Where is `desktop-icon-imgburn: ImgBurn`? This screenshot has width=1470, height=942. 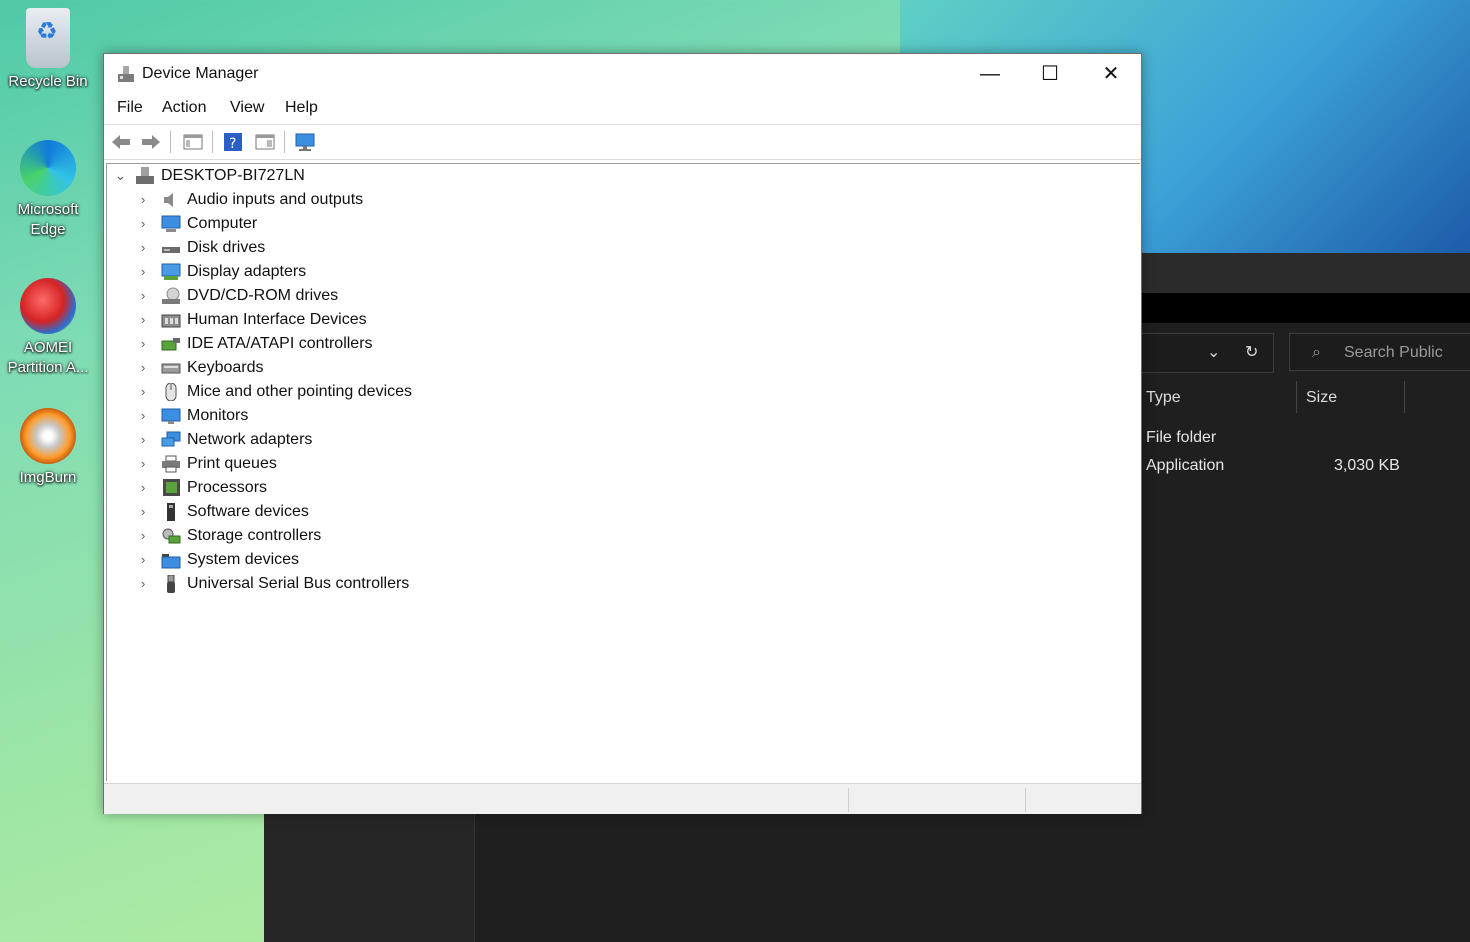 desktop-icon-imgburn: ImgBurn is located at coordinates (48, 448).